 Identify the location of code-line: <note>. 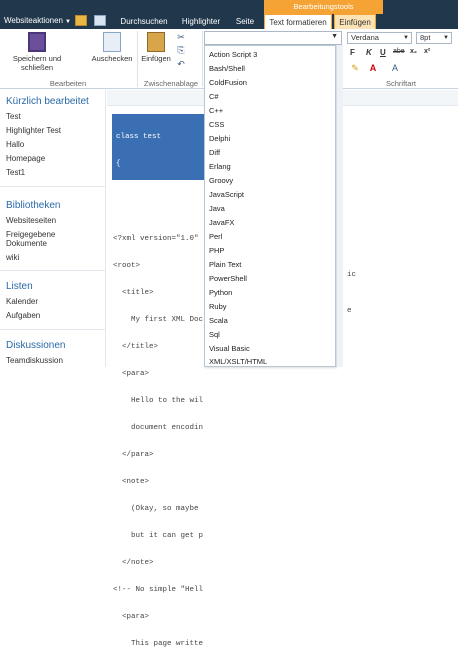
(131, 482).